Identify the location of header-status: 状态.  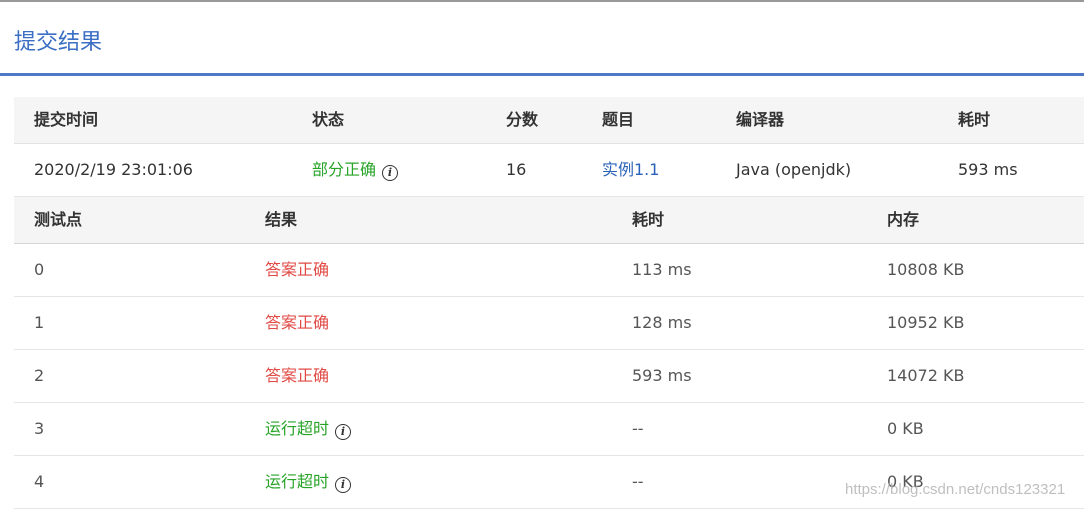
(328, 119).